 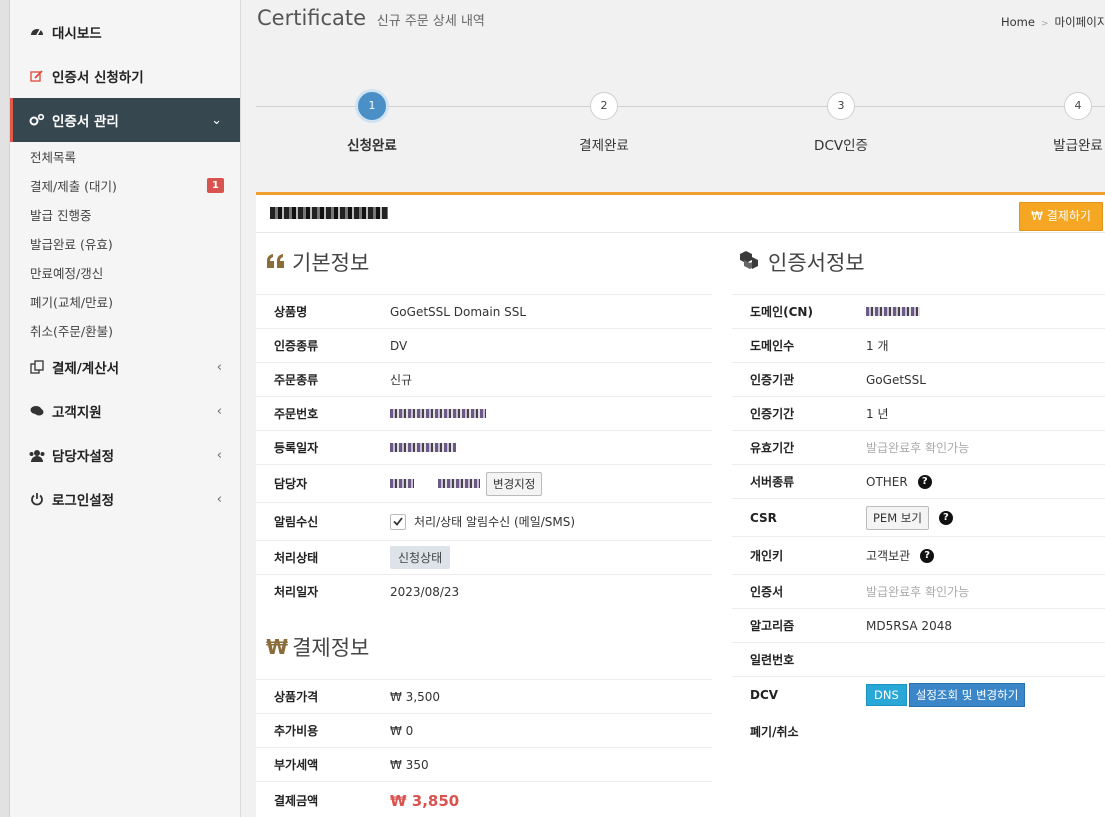 I want to click on row-label: 폐기/취소, so click(x=774, y=731).